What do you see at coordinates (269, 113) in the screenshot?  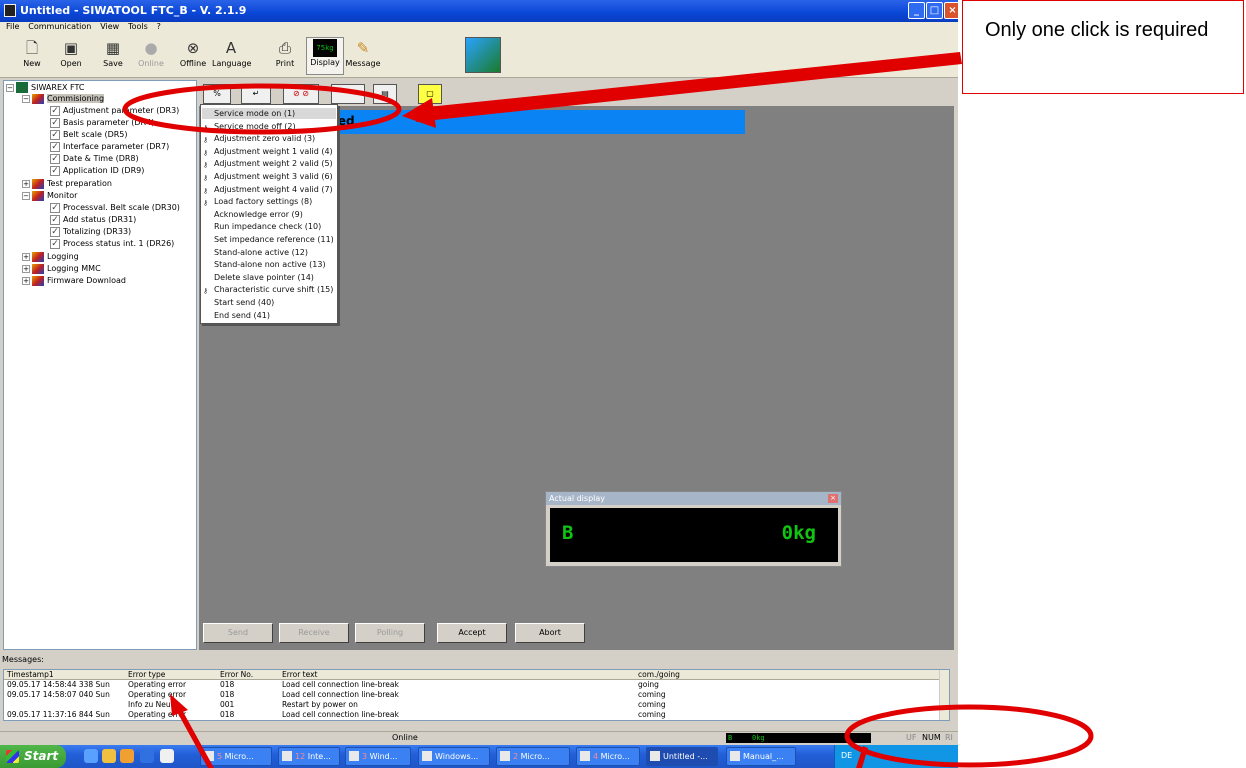 I see `dropdown-item: Service mode on (1)` at bounding box center [269, 113].